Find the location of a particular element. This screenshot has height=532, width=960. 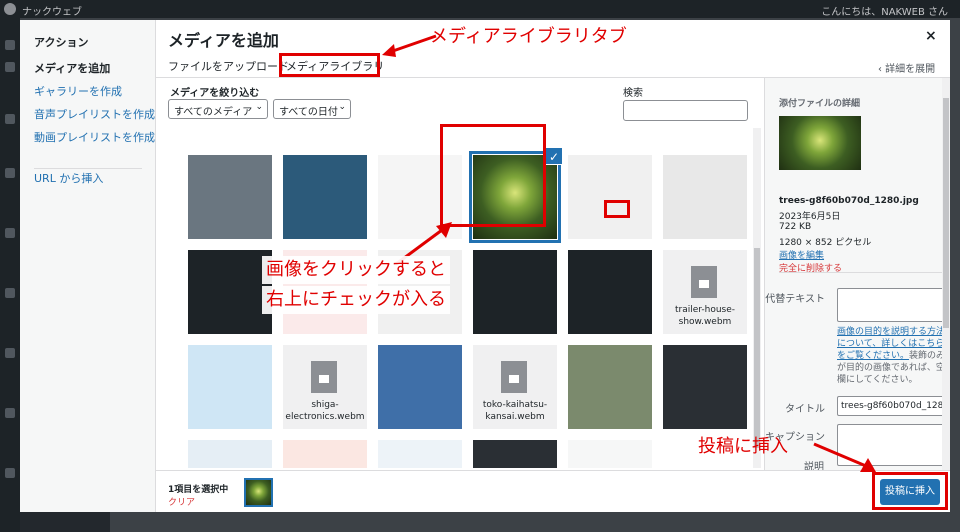

grid-scrollbar is located at coordinates (757, 298).